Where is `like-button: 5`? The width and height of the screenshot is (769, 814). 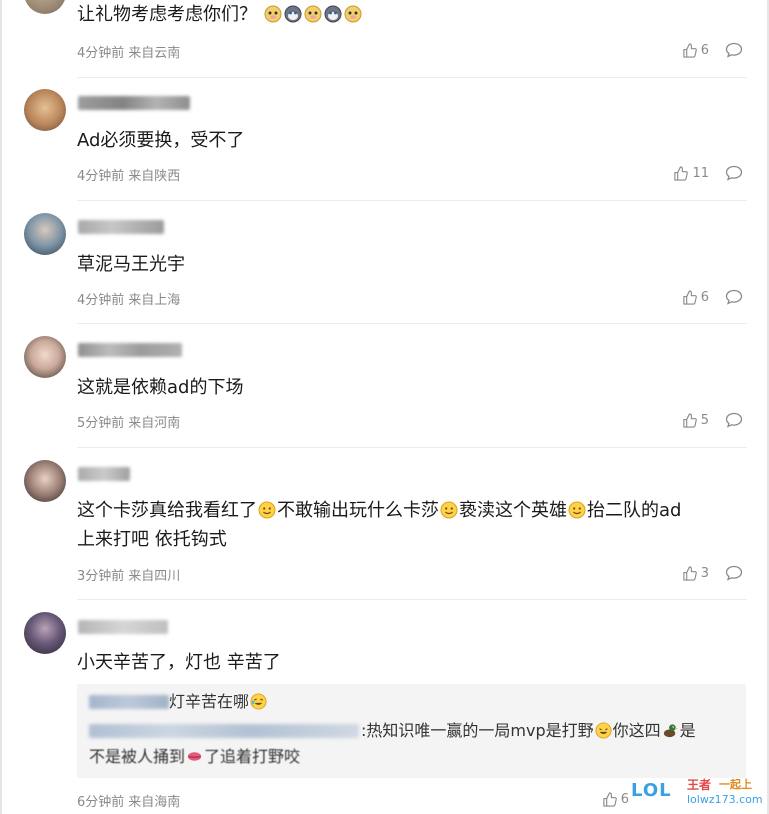 like-button: 5 is located at coordinates (695, 420).